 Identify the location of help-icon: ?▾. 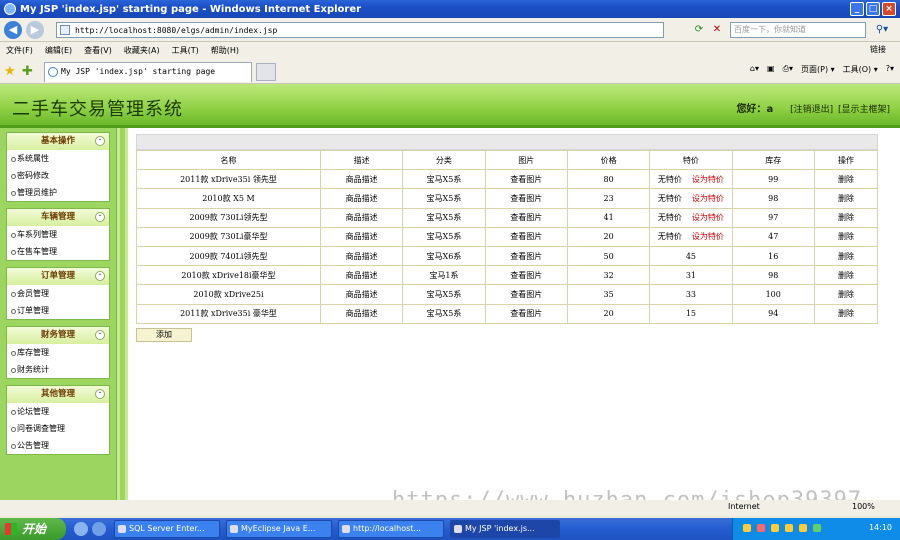
(890, 69).